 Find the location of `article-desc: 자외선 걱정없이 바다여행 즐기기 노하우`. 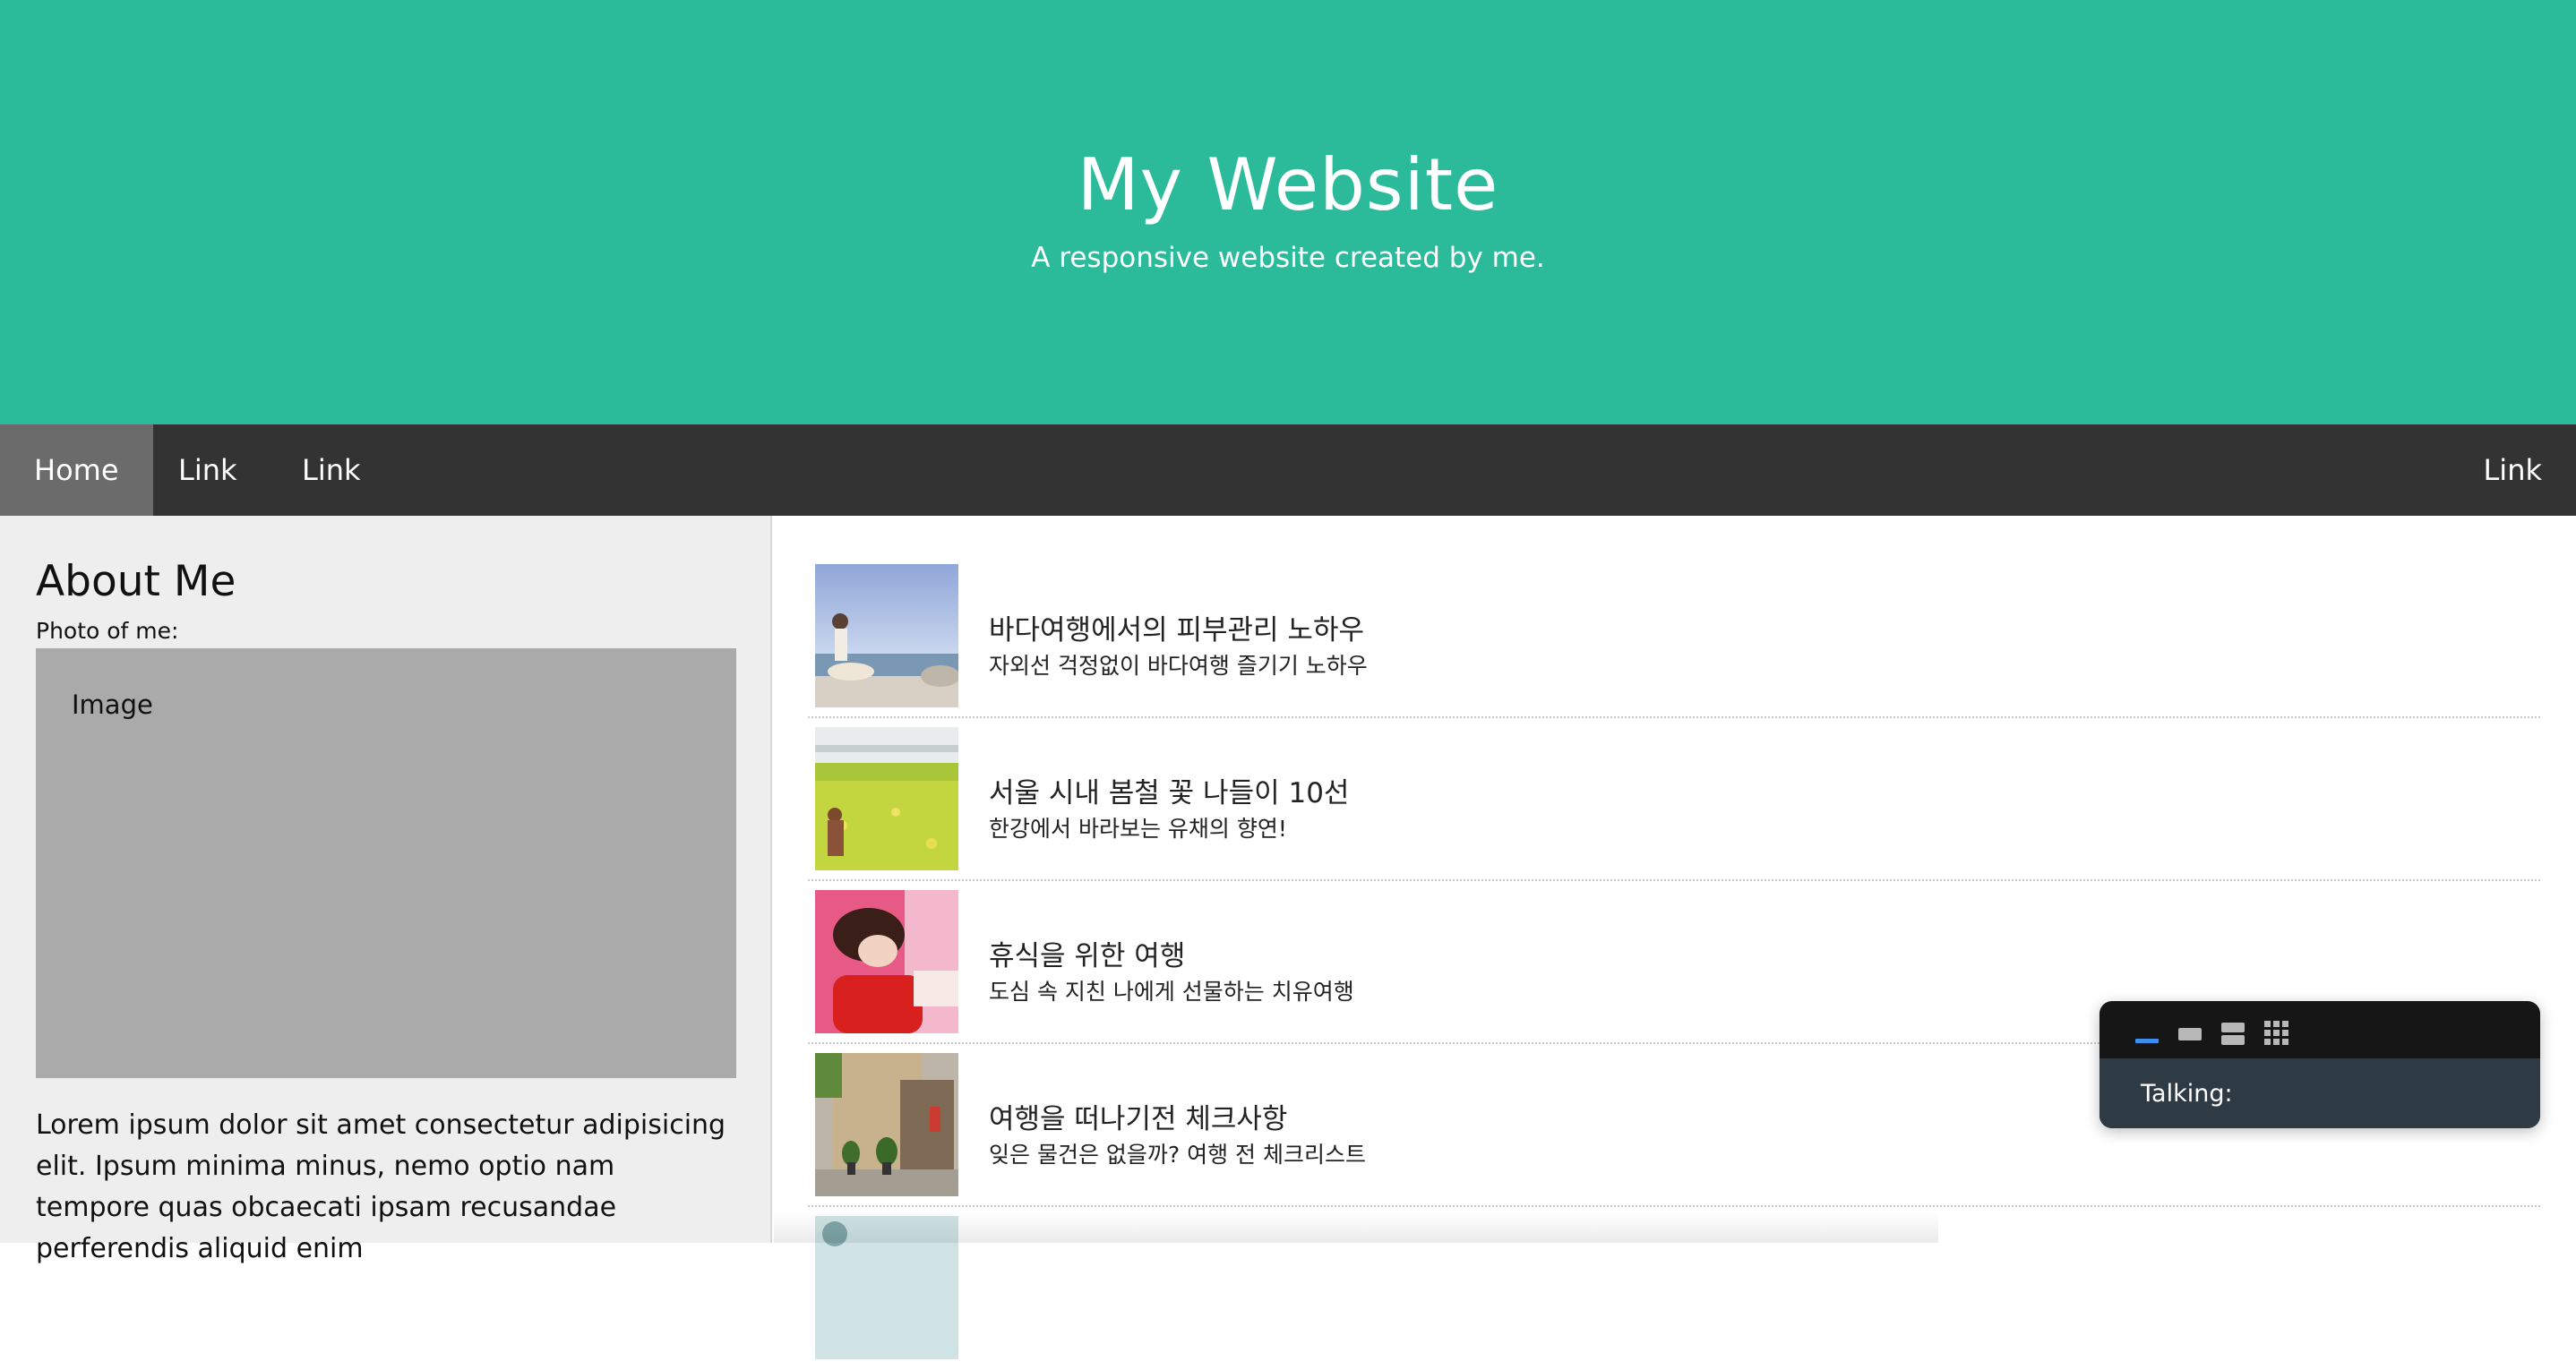

article-desc: 자외선 걱정없이 바다여행 즐기기 노하우 is located at coordinates (1178, 666).